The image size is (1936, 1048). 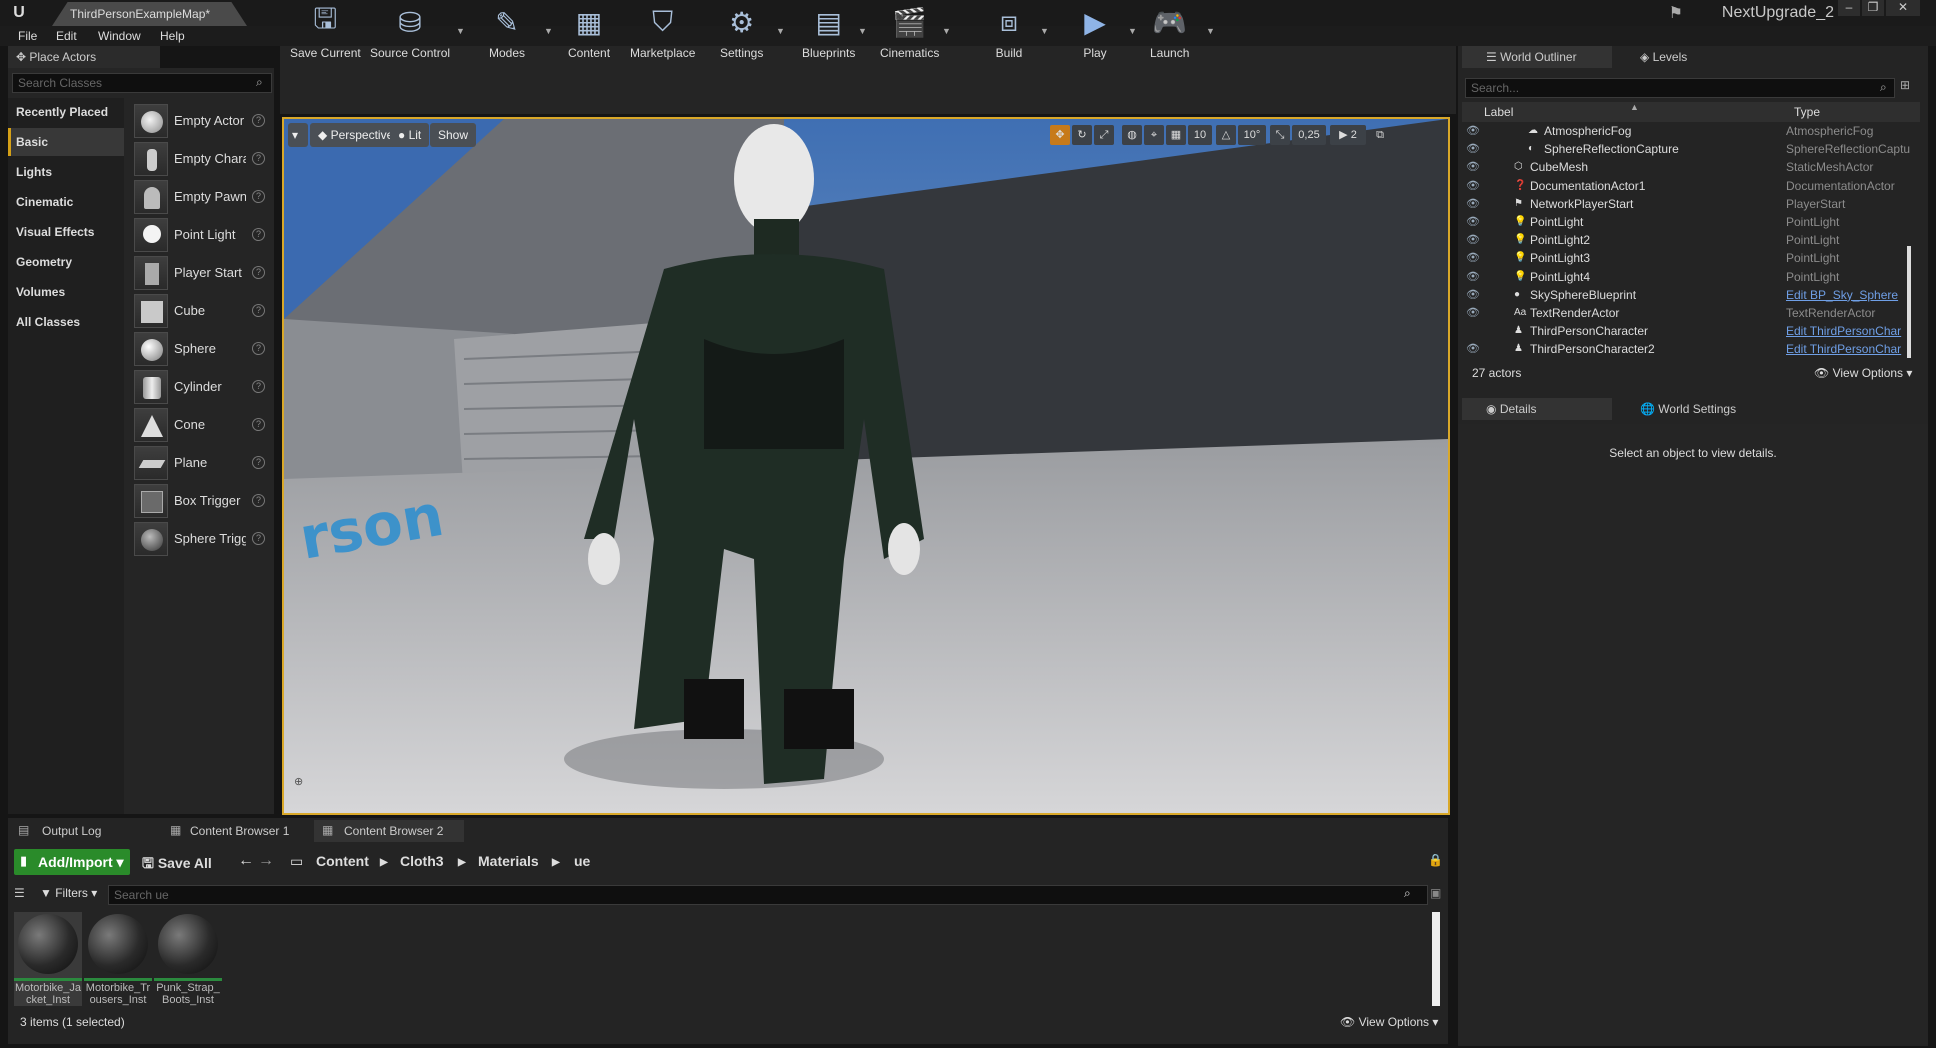 What do you see at coordinates (200, 350) in the screenshot?
I see `actor-item: Sphere?` at bounding box center [200, 350].